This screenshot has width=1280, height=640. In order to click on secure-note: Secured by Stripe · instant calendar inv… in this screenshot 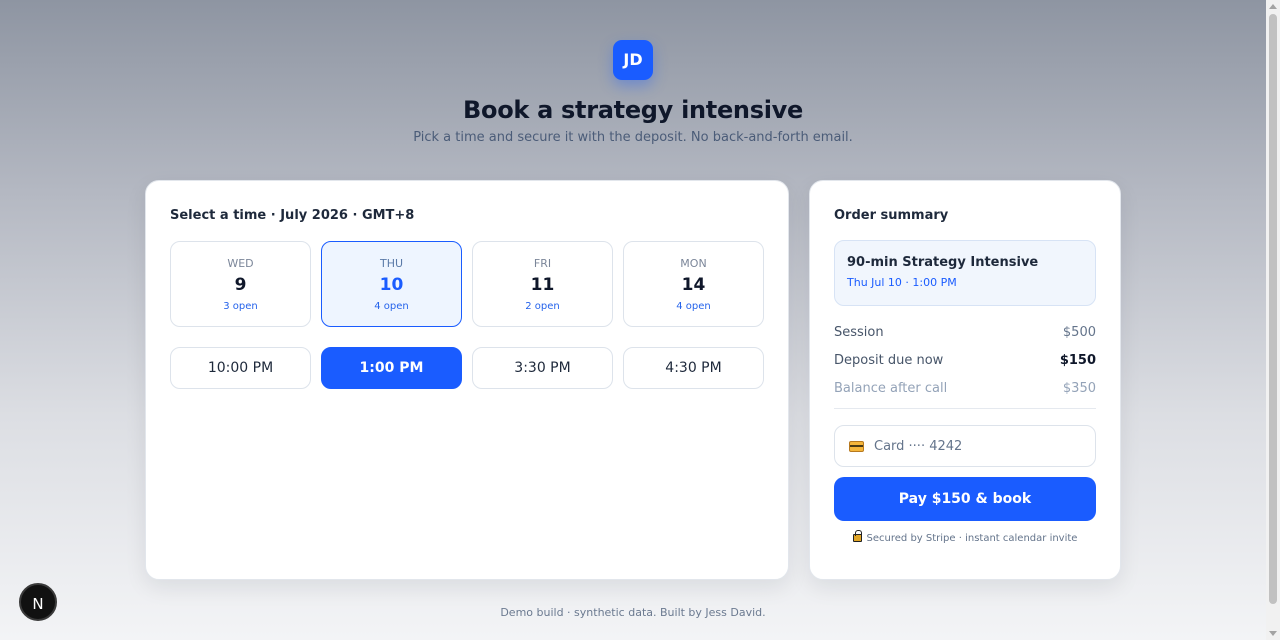, I will do `click(965, 537)`.